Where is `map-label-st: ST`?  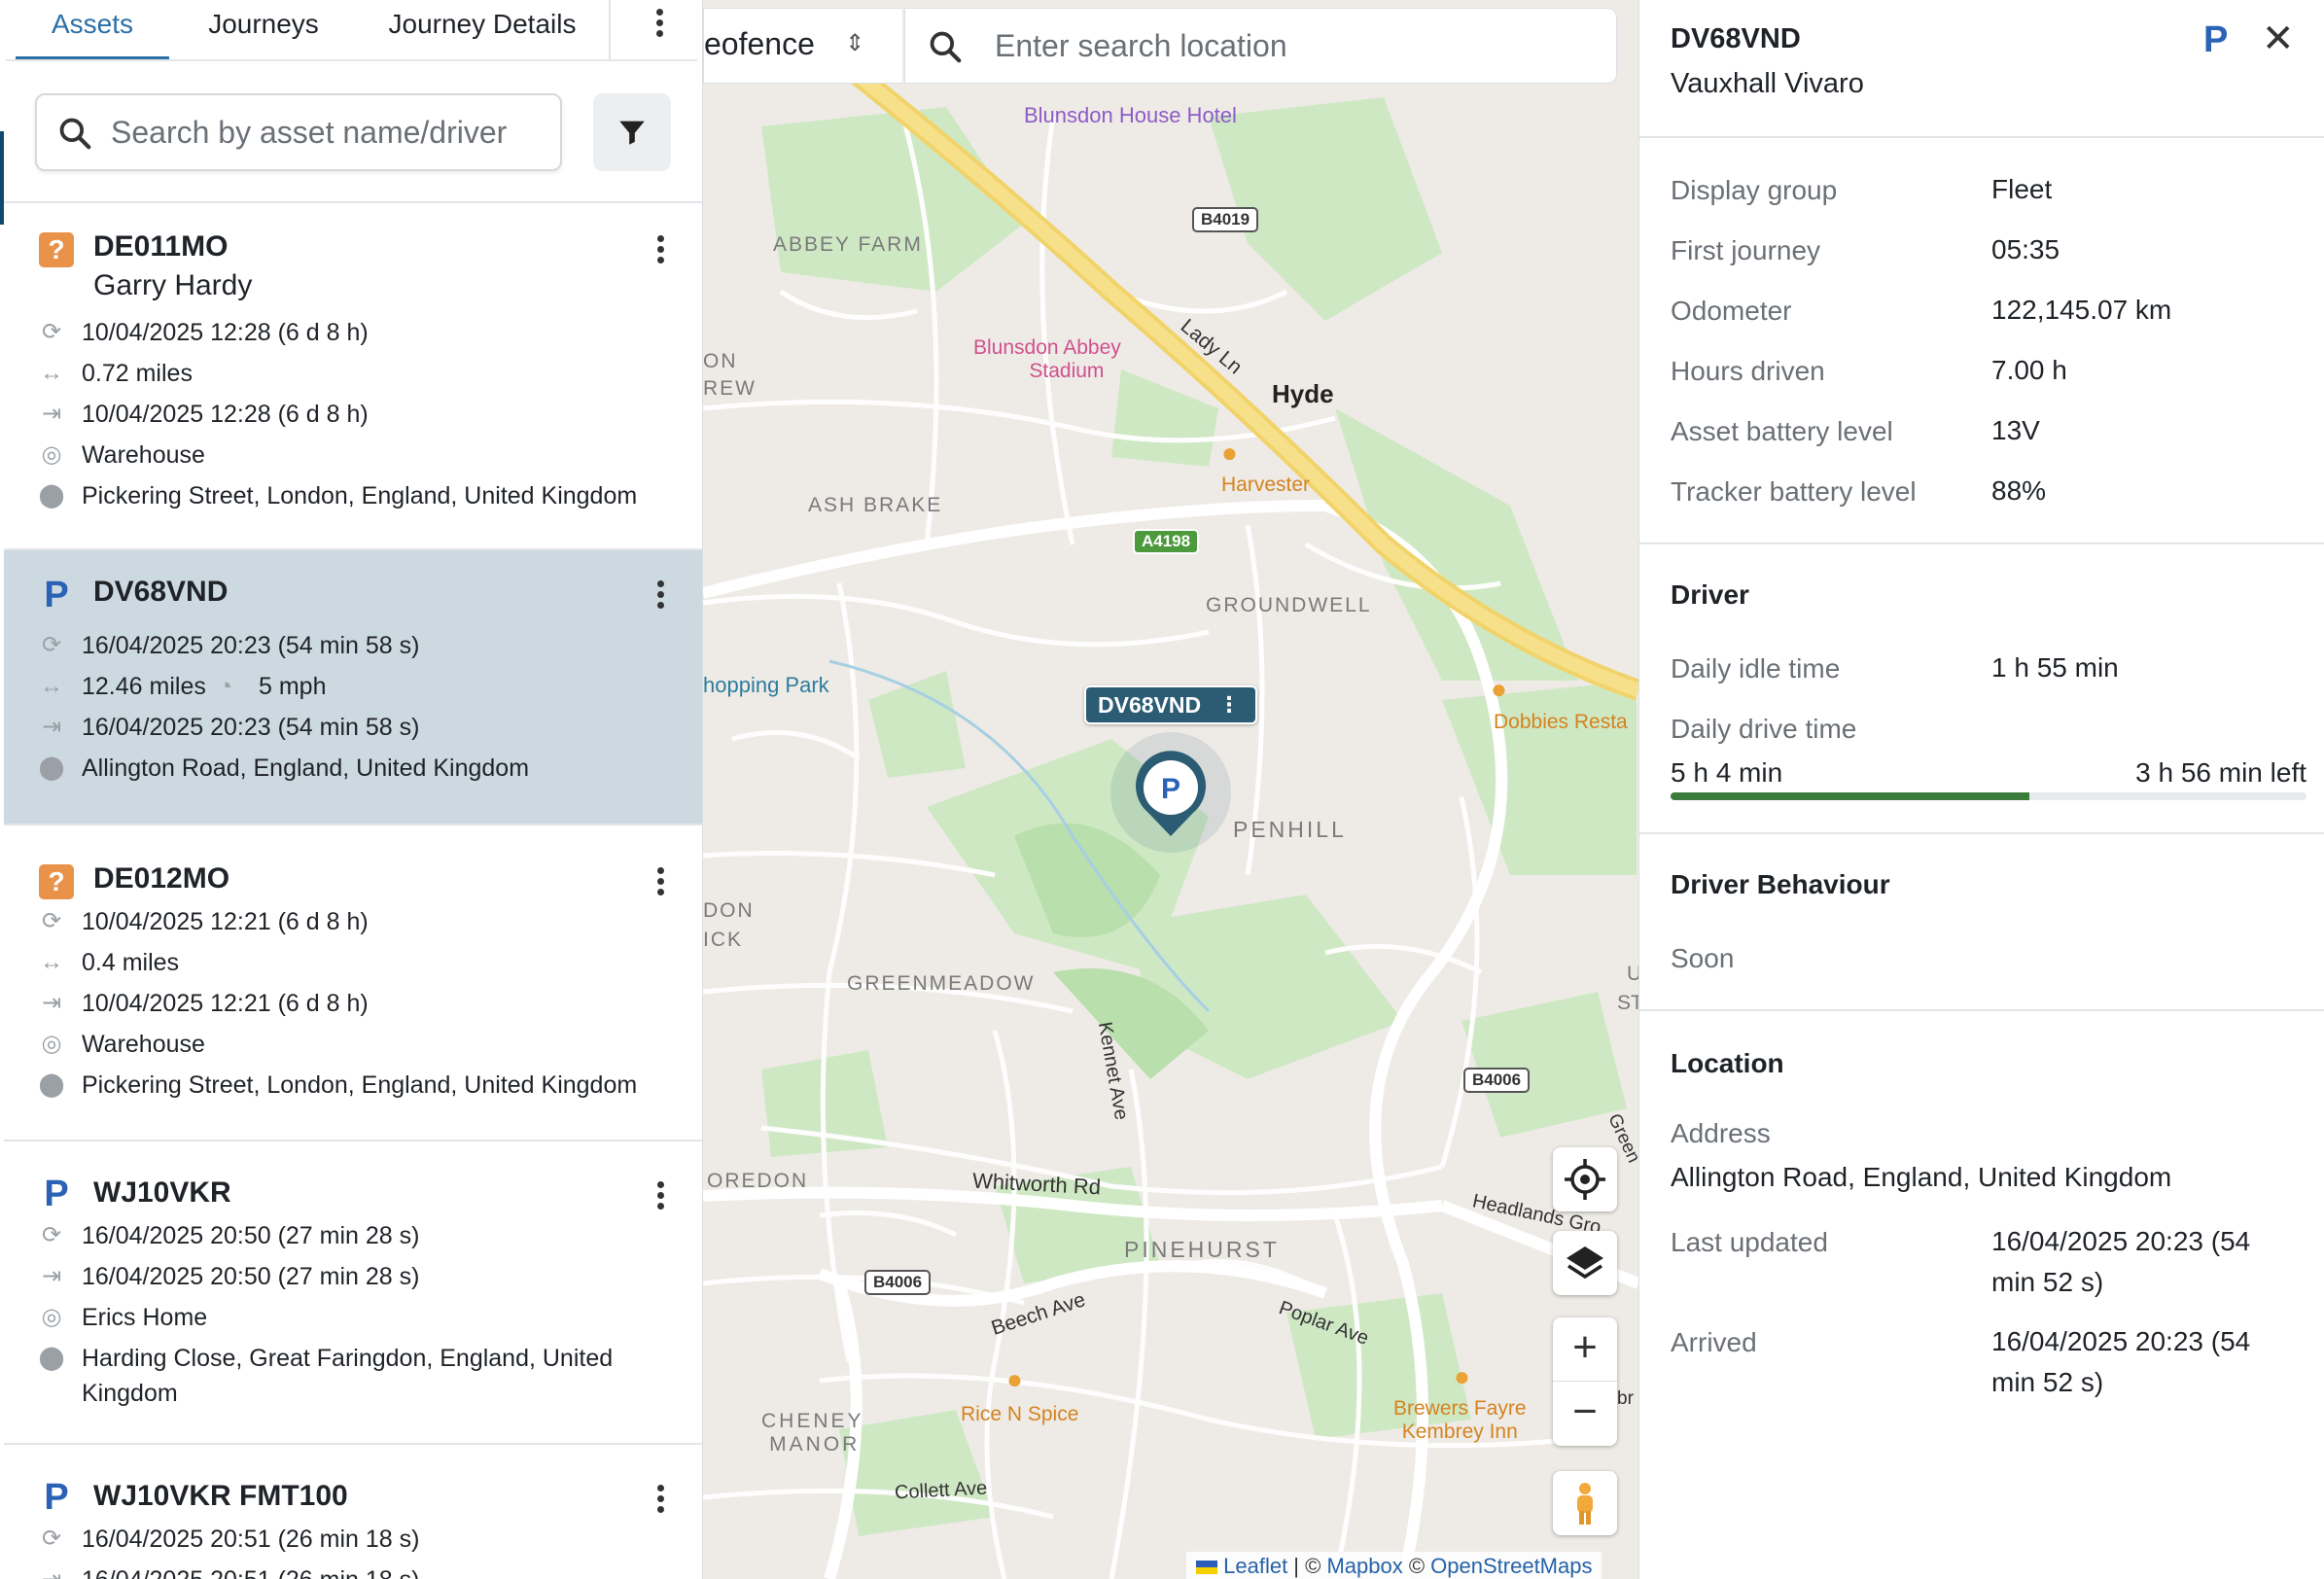
map-label-st: ST is located at coordinates (1628, 1003).